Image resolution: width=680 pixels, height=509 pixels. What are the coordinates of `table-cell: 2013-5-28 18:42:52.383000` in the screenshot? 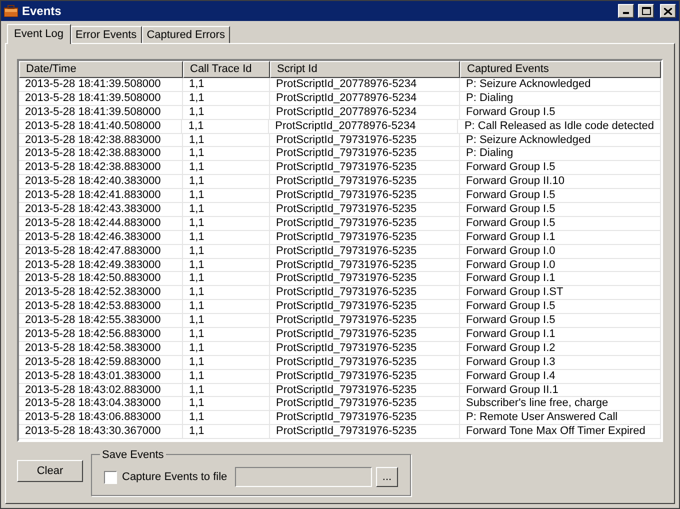 It's located at (101, 293).